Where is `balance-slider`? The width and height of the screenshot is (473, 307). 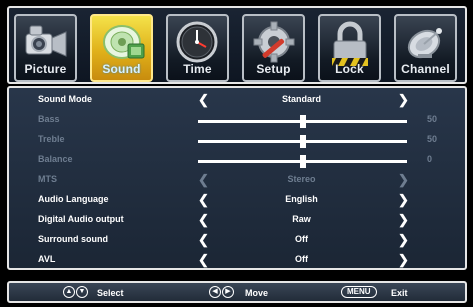
balance-slider is located at coordinates (302, 161).